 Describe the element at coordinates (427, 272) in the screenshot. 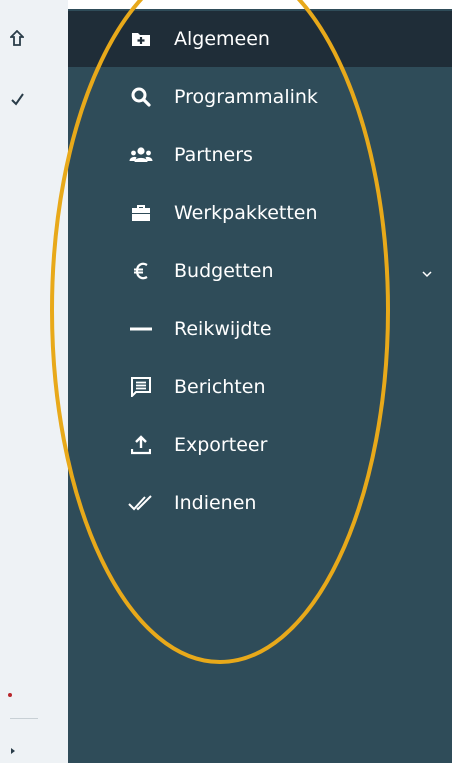

I see `chevron-down-icon` at that location.